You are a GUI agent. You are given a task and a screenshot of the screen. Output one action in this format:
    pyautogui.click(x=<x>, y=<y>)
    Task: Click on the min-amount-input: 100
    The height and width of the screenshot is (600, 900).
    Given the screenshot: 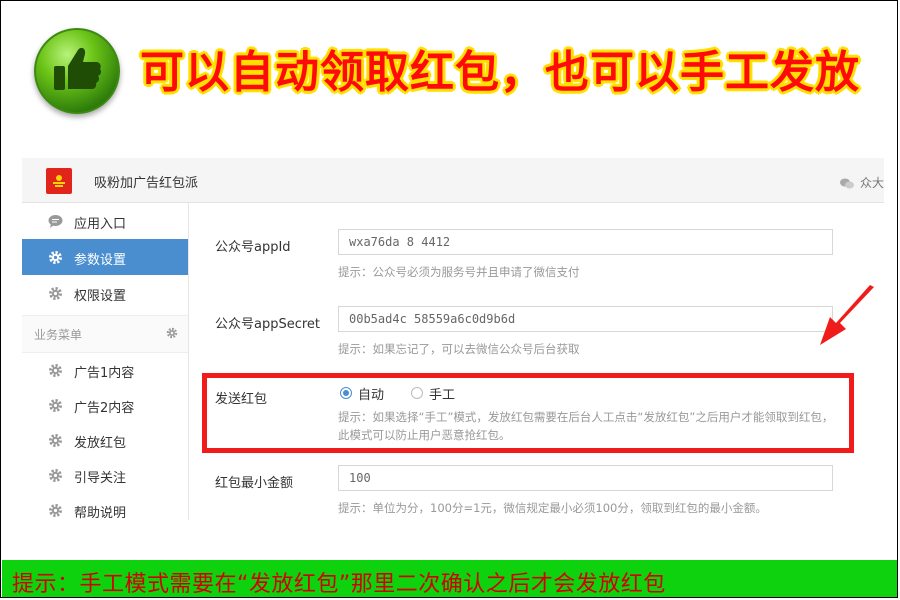 What is the action you would take?
    pyautogui.click(x=585, y=478)
    